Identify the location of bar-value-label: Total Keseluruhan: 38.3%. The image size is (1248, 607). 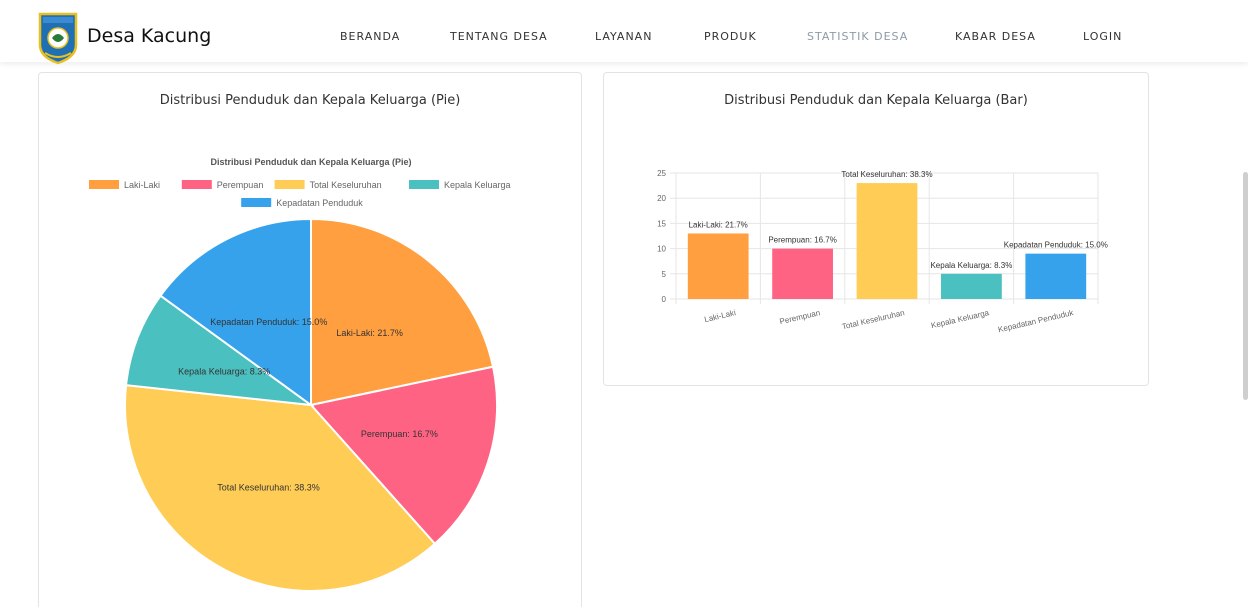
(886, 174).